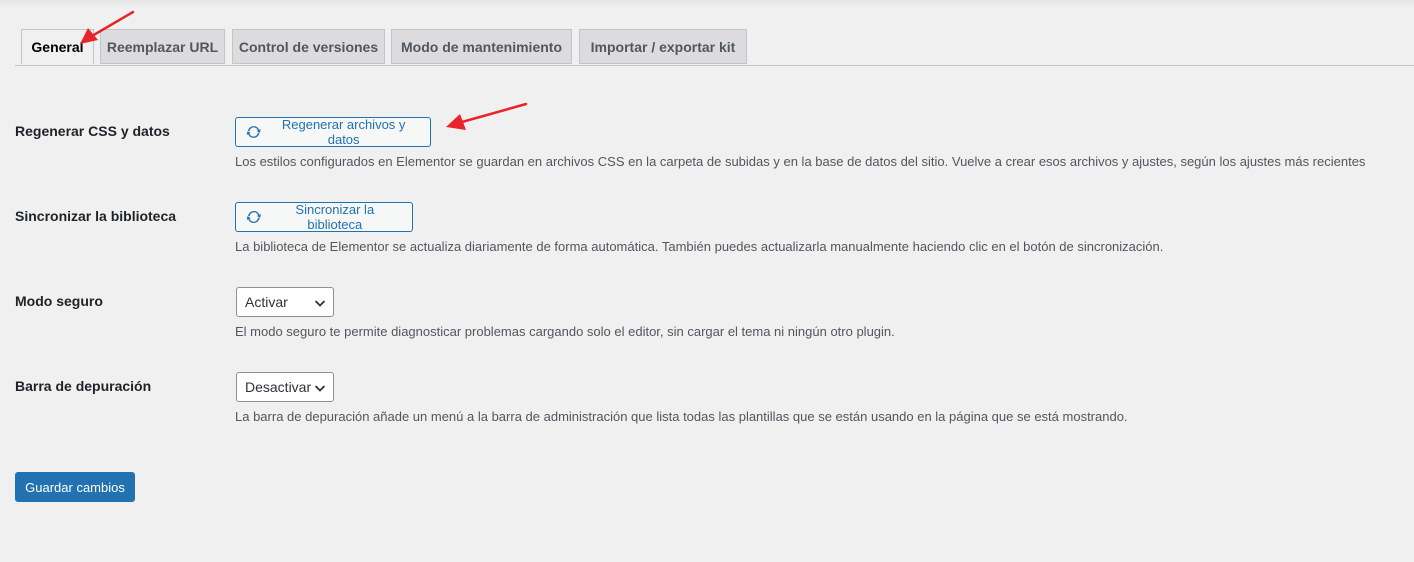 The width and height of the screenshot is (1414, 562). I want to click on regenerate-files-button-label: Regenerar archivos y datos, so click(343, 132).